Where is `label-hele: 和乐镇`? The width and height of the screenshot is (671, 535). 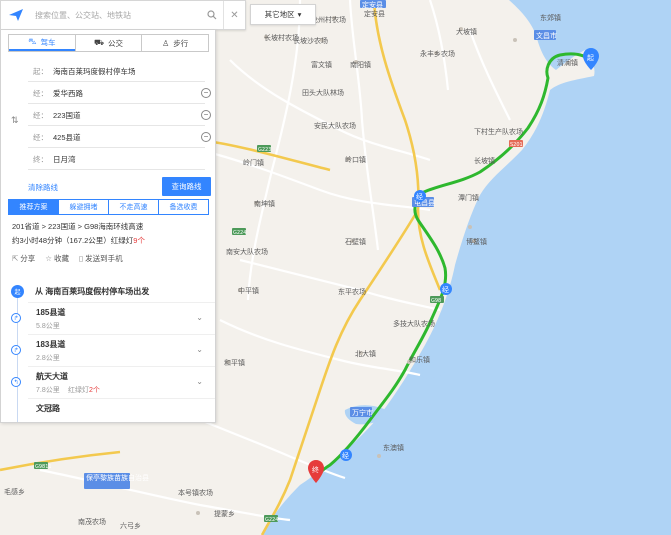
label-hele: 和乐镇 is located at coordinates (419, 359).